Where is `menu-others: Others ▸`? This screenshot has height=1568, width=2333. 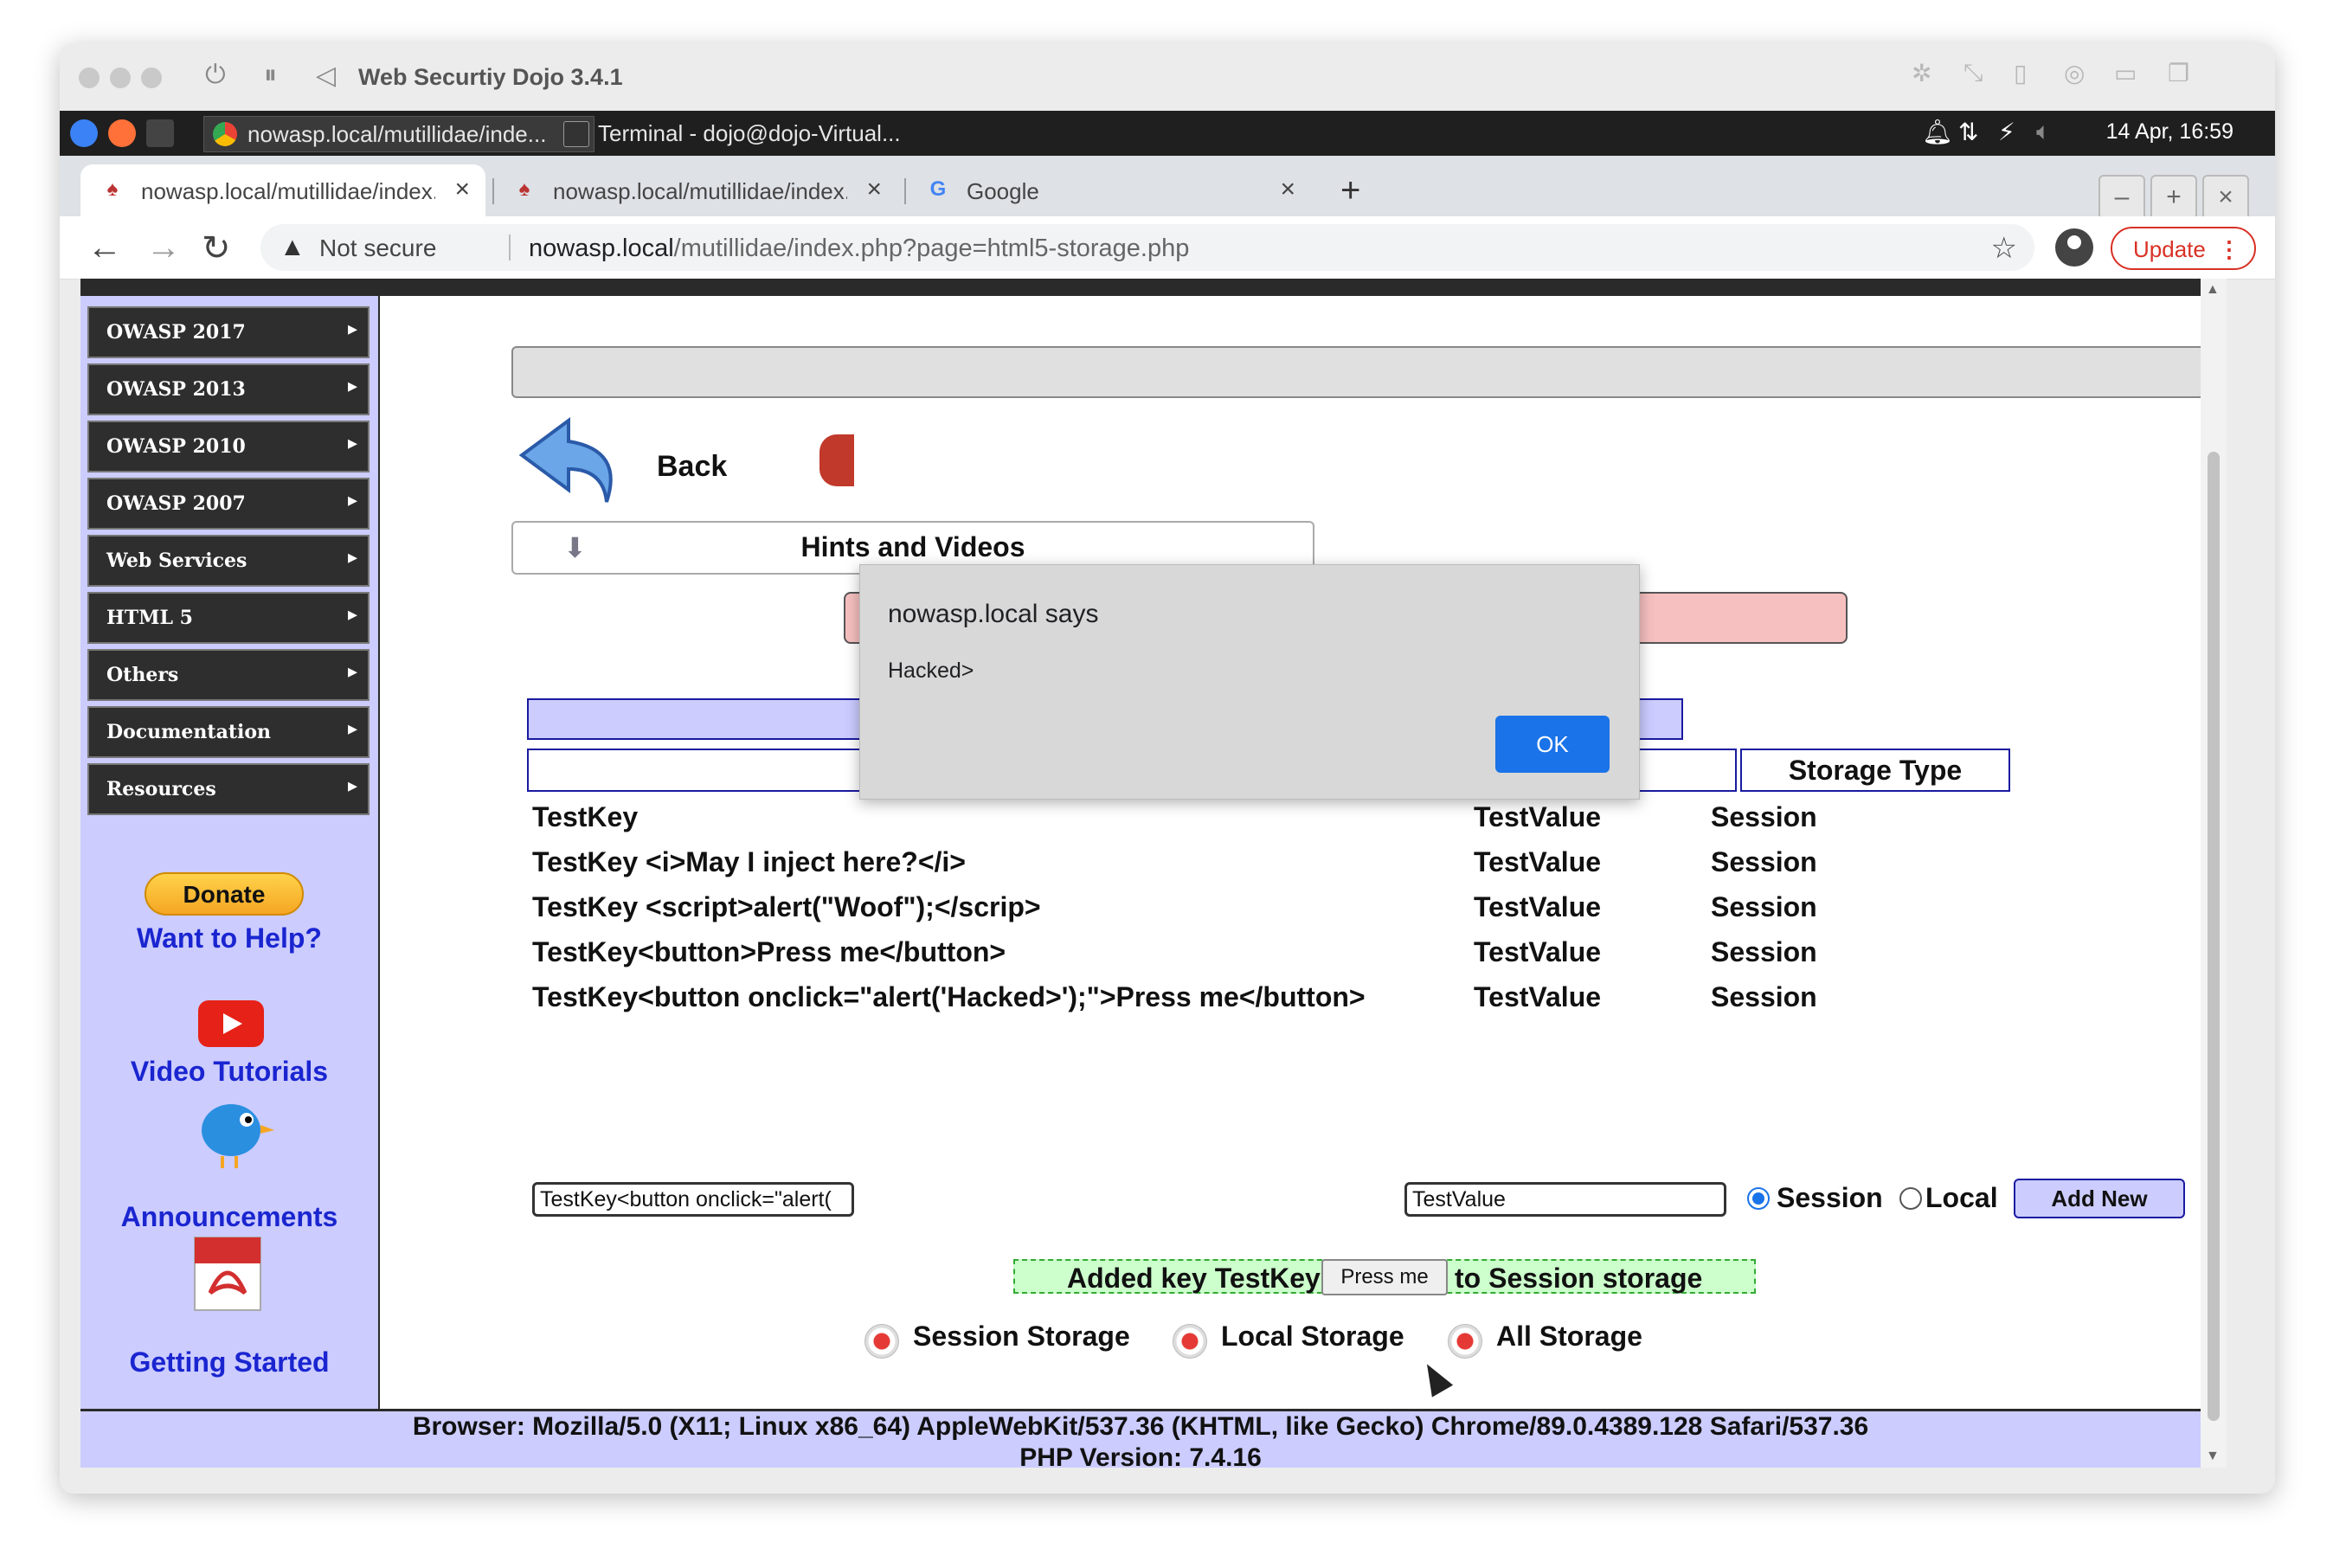 menu-others: Others ▸ is located at coordinates (228, 675).